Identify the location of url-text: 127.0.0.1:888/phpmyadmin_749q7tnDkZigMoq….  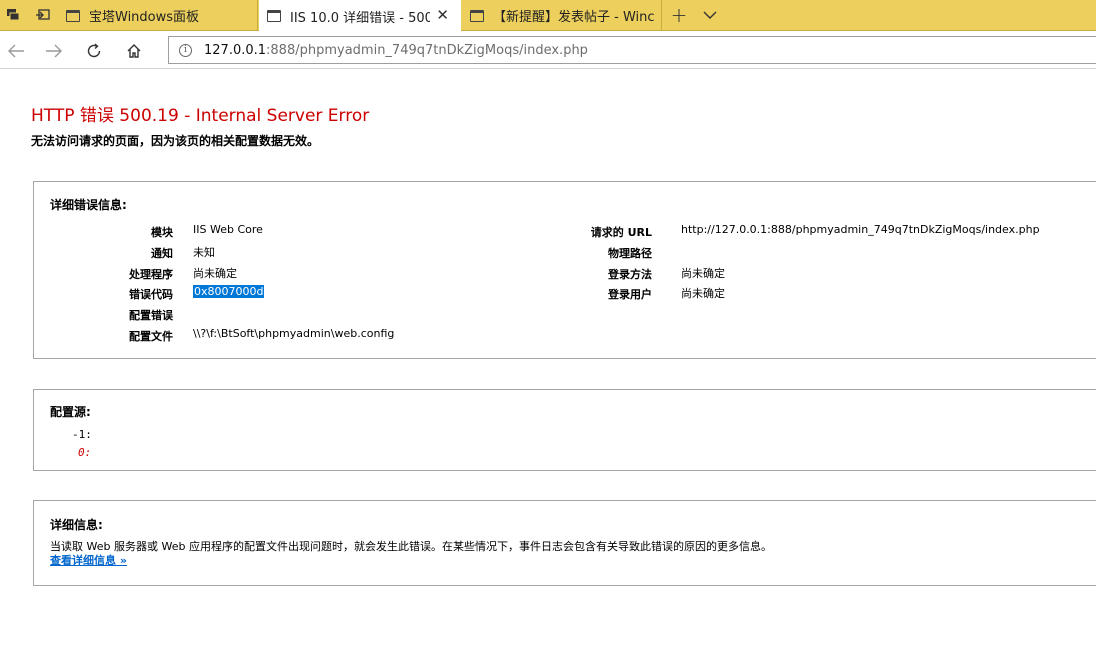
(396, 50).